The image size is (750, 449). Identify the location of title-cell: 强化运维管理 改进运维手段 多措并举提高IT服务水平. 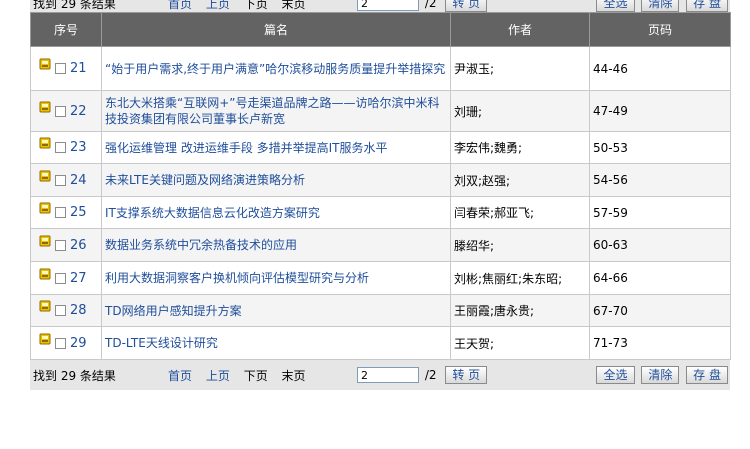
(276, 147).